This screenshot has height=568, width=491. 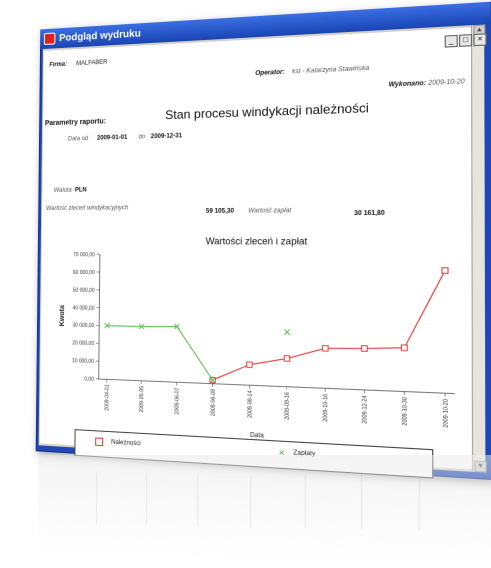 I want to click on currency-value: PLN, so click(x=81, y=190).